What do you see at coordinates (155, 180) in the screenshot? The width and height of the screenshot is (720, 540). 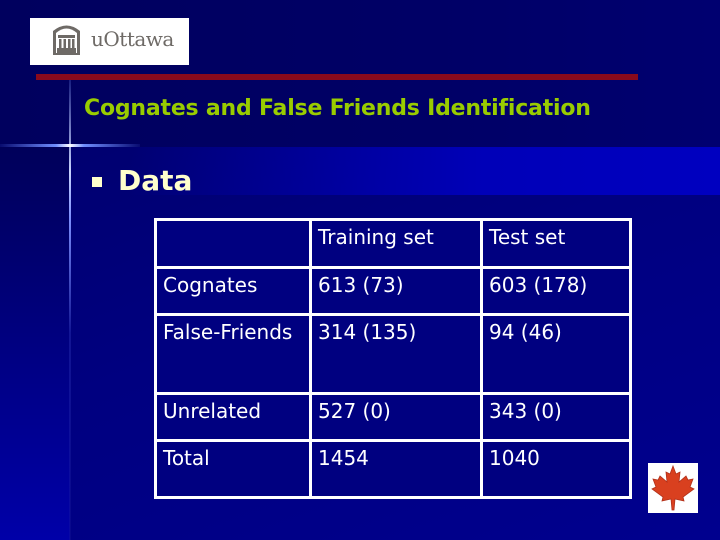 I see `bullet-text: Data` at bounding box center [155, 180].